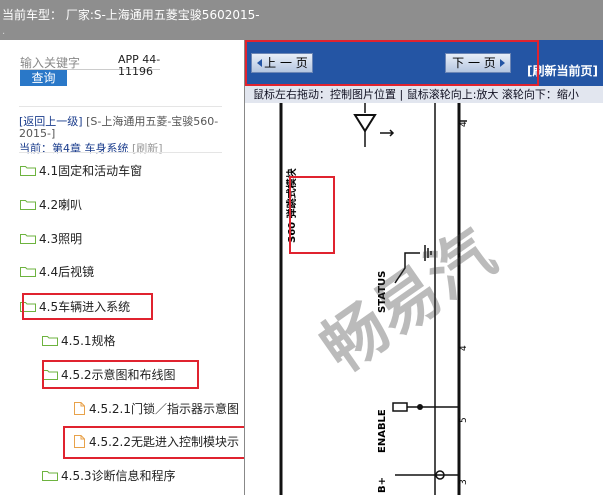 The height and width of the screenshot is (495, 603). I want to click on tree-item: 4.4后视镜, so click(57, 271).